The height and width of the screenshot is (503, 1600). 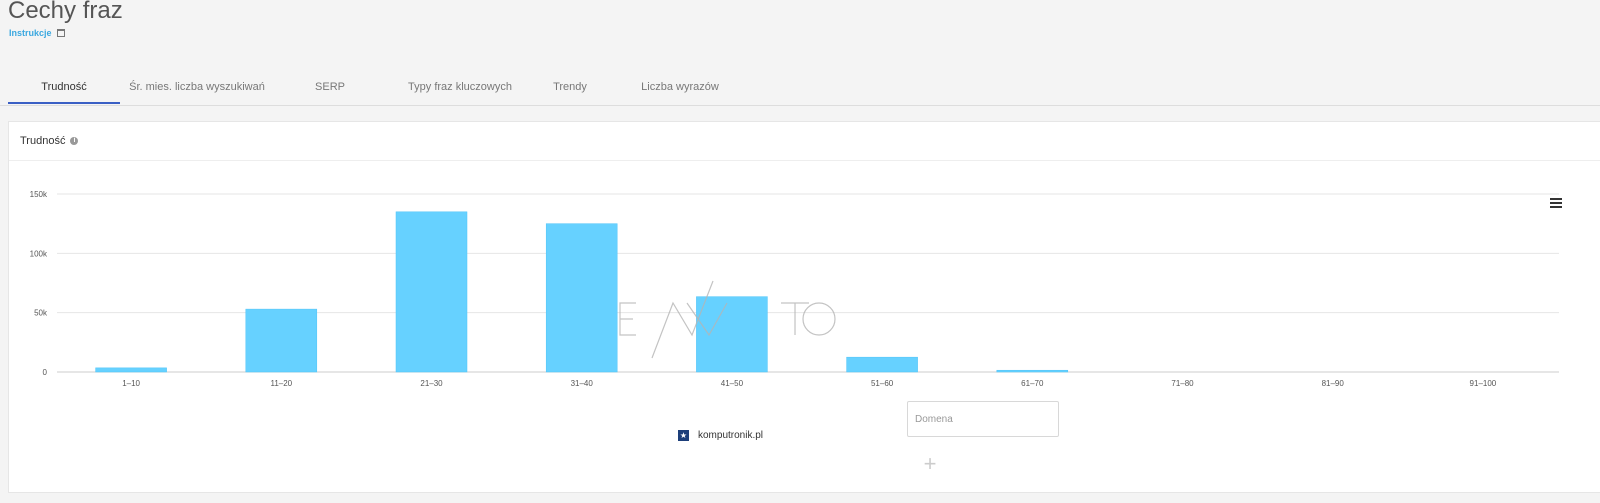 What do you see at coordinates (30, 33) in the screenshot?
I see `instructions-label: Instrukcje` at bounding box center [30, 33].